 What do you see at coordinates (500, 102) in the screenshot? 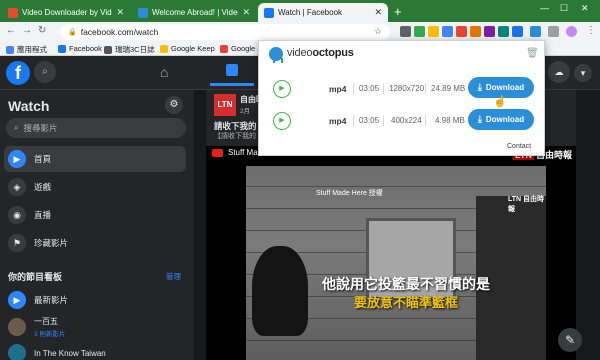
I see `hand-cursor-icon: ☝` at bounding box center [500, 102].